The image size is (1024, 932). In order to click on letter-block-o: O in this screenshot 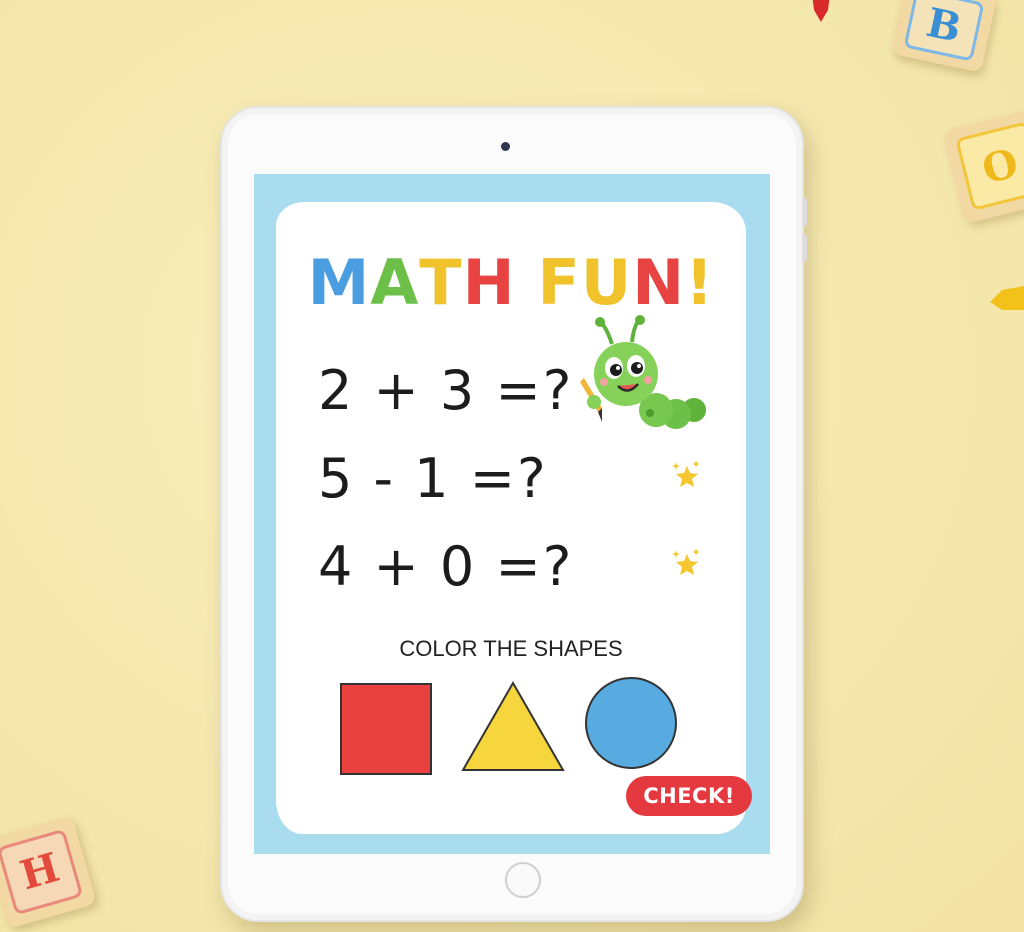, I will do `click(982, 166)`.